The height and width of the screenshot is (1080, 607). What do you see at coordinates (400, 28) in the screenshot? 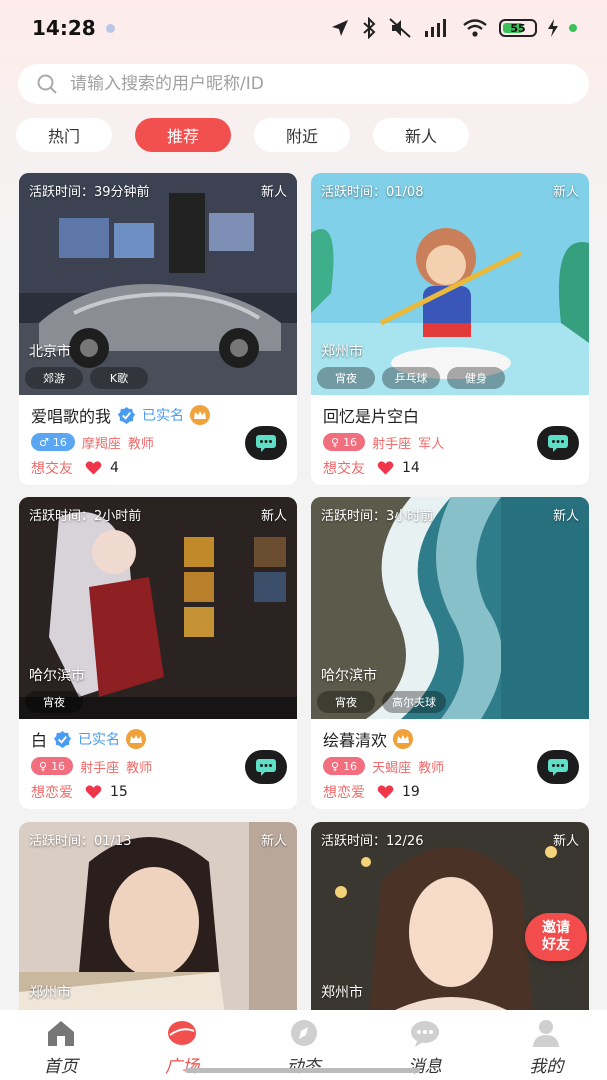
I see `mute-icon` at bounding box center [400, 28].